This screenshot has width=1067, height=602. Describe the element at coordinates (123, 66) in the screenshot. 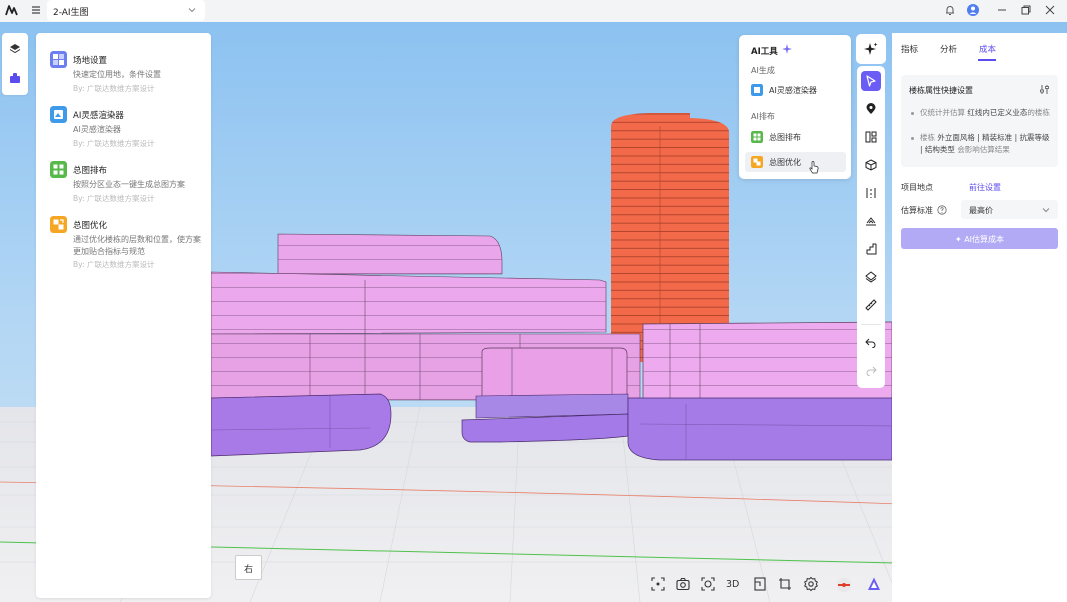

I see `plugin-item-site-setup: 场地设置 快速定位用地，条件设置 By: 广联达数维方案设计` at that location.